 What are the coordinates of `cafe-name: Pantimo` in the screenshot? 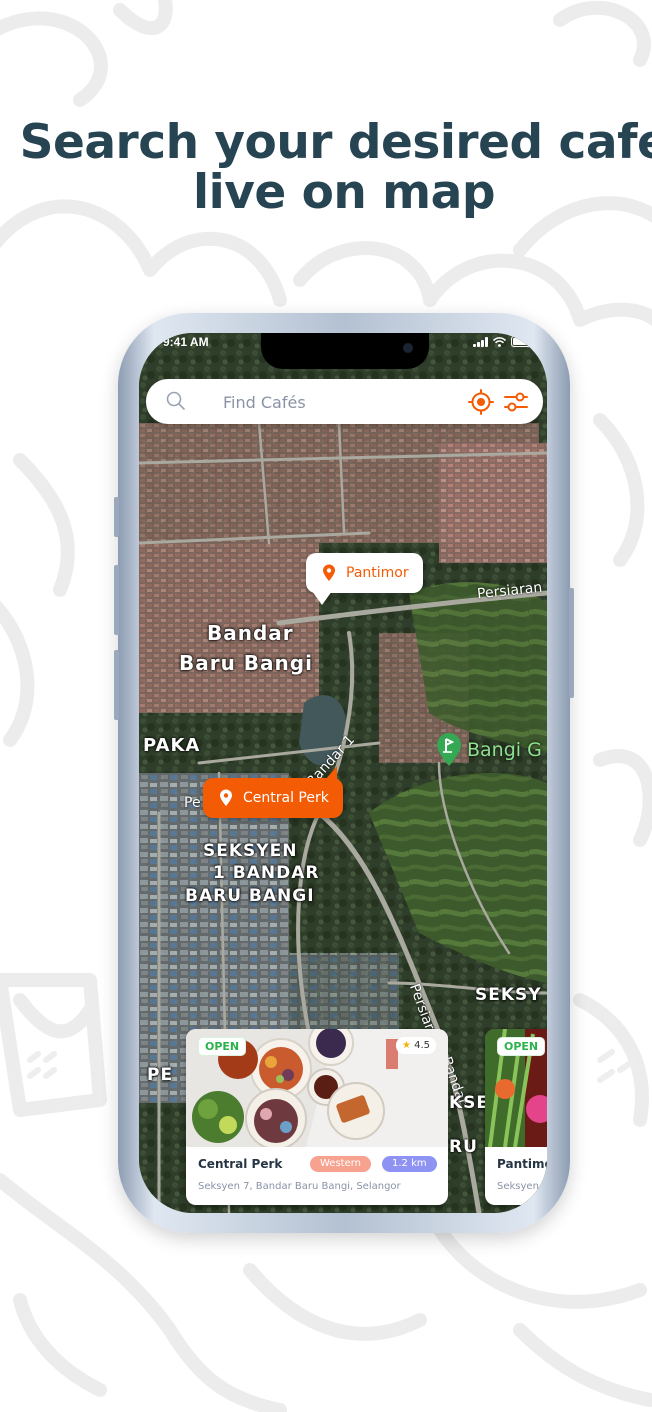 It's located at (522, 1164).